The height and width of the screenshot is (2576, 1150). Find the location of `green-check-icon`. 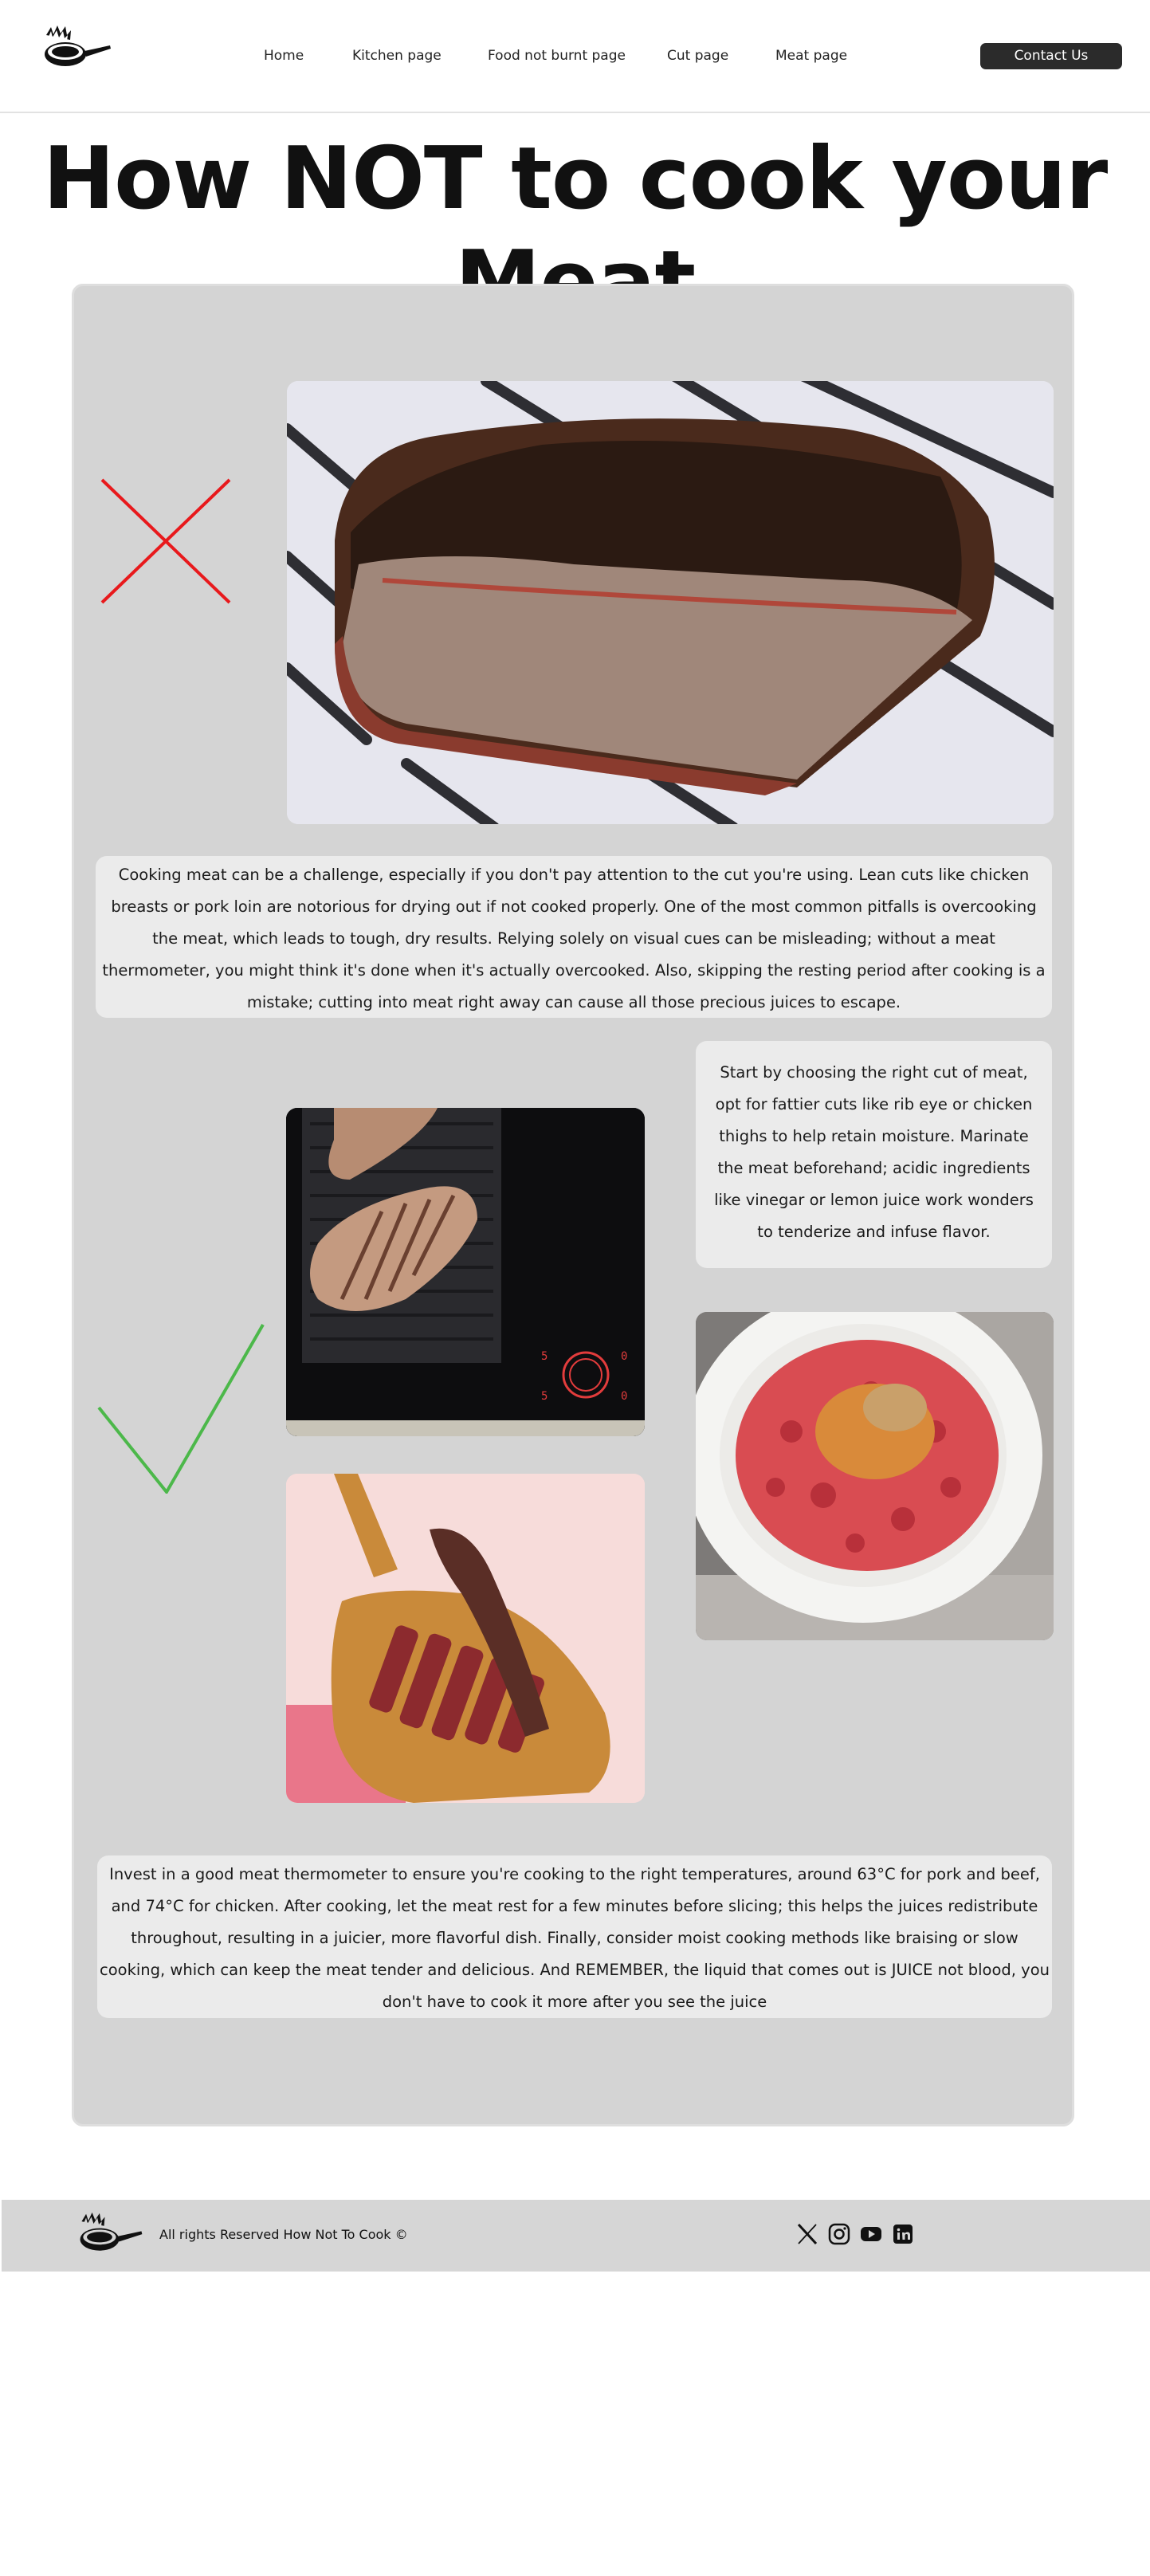

green-check-icon is located at coordinates (181, 1409).